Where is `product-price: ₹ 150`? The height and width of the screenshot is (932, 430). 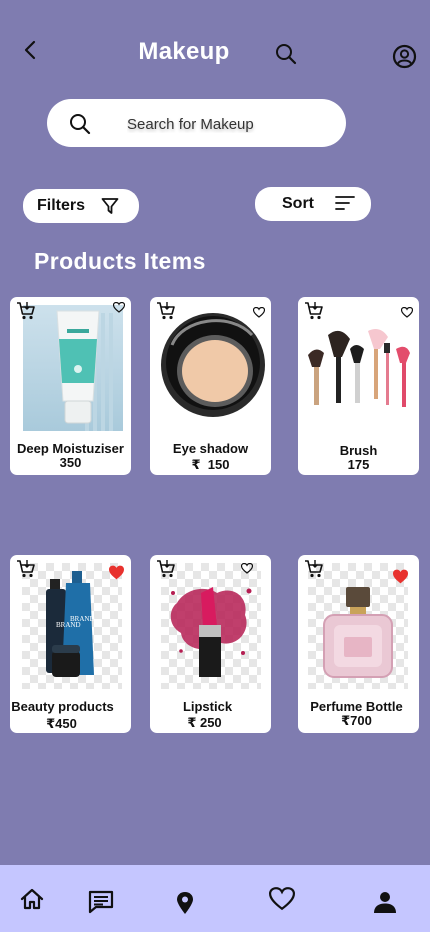 product-price: ₹ 150 is located at coordinates (210, 464).